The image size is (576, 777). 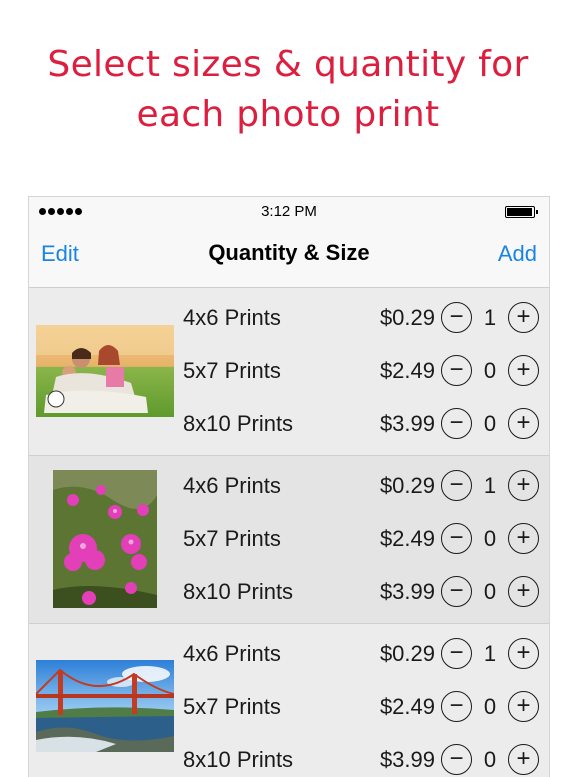 What do you see at coordinates (363, 757) in the screenshot?
I see `row-golden-gate-8x10: 8x10 Prints $3.99 − 0 +` at bounding box center [363, 757].